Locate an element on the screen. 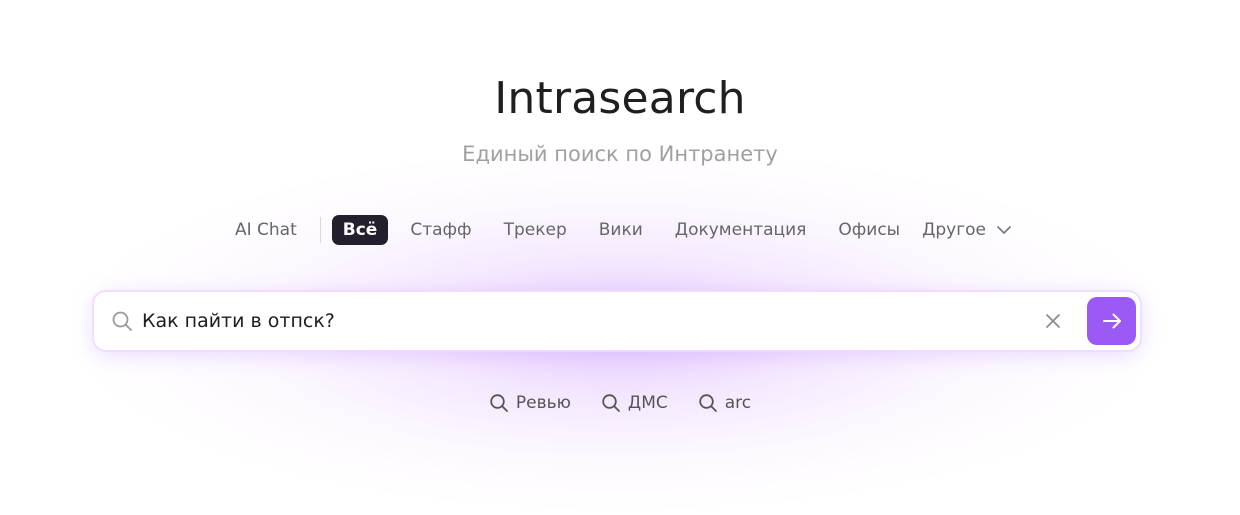 This screenshot has height=515, width=1240. tab-ai-chat: AI Chat is located at coordinates (266, 230).